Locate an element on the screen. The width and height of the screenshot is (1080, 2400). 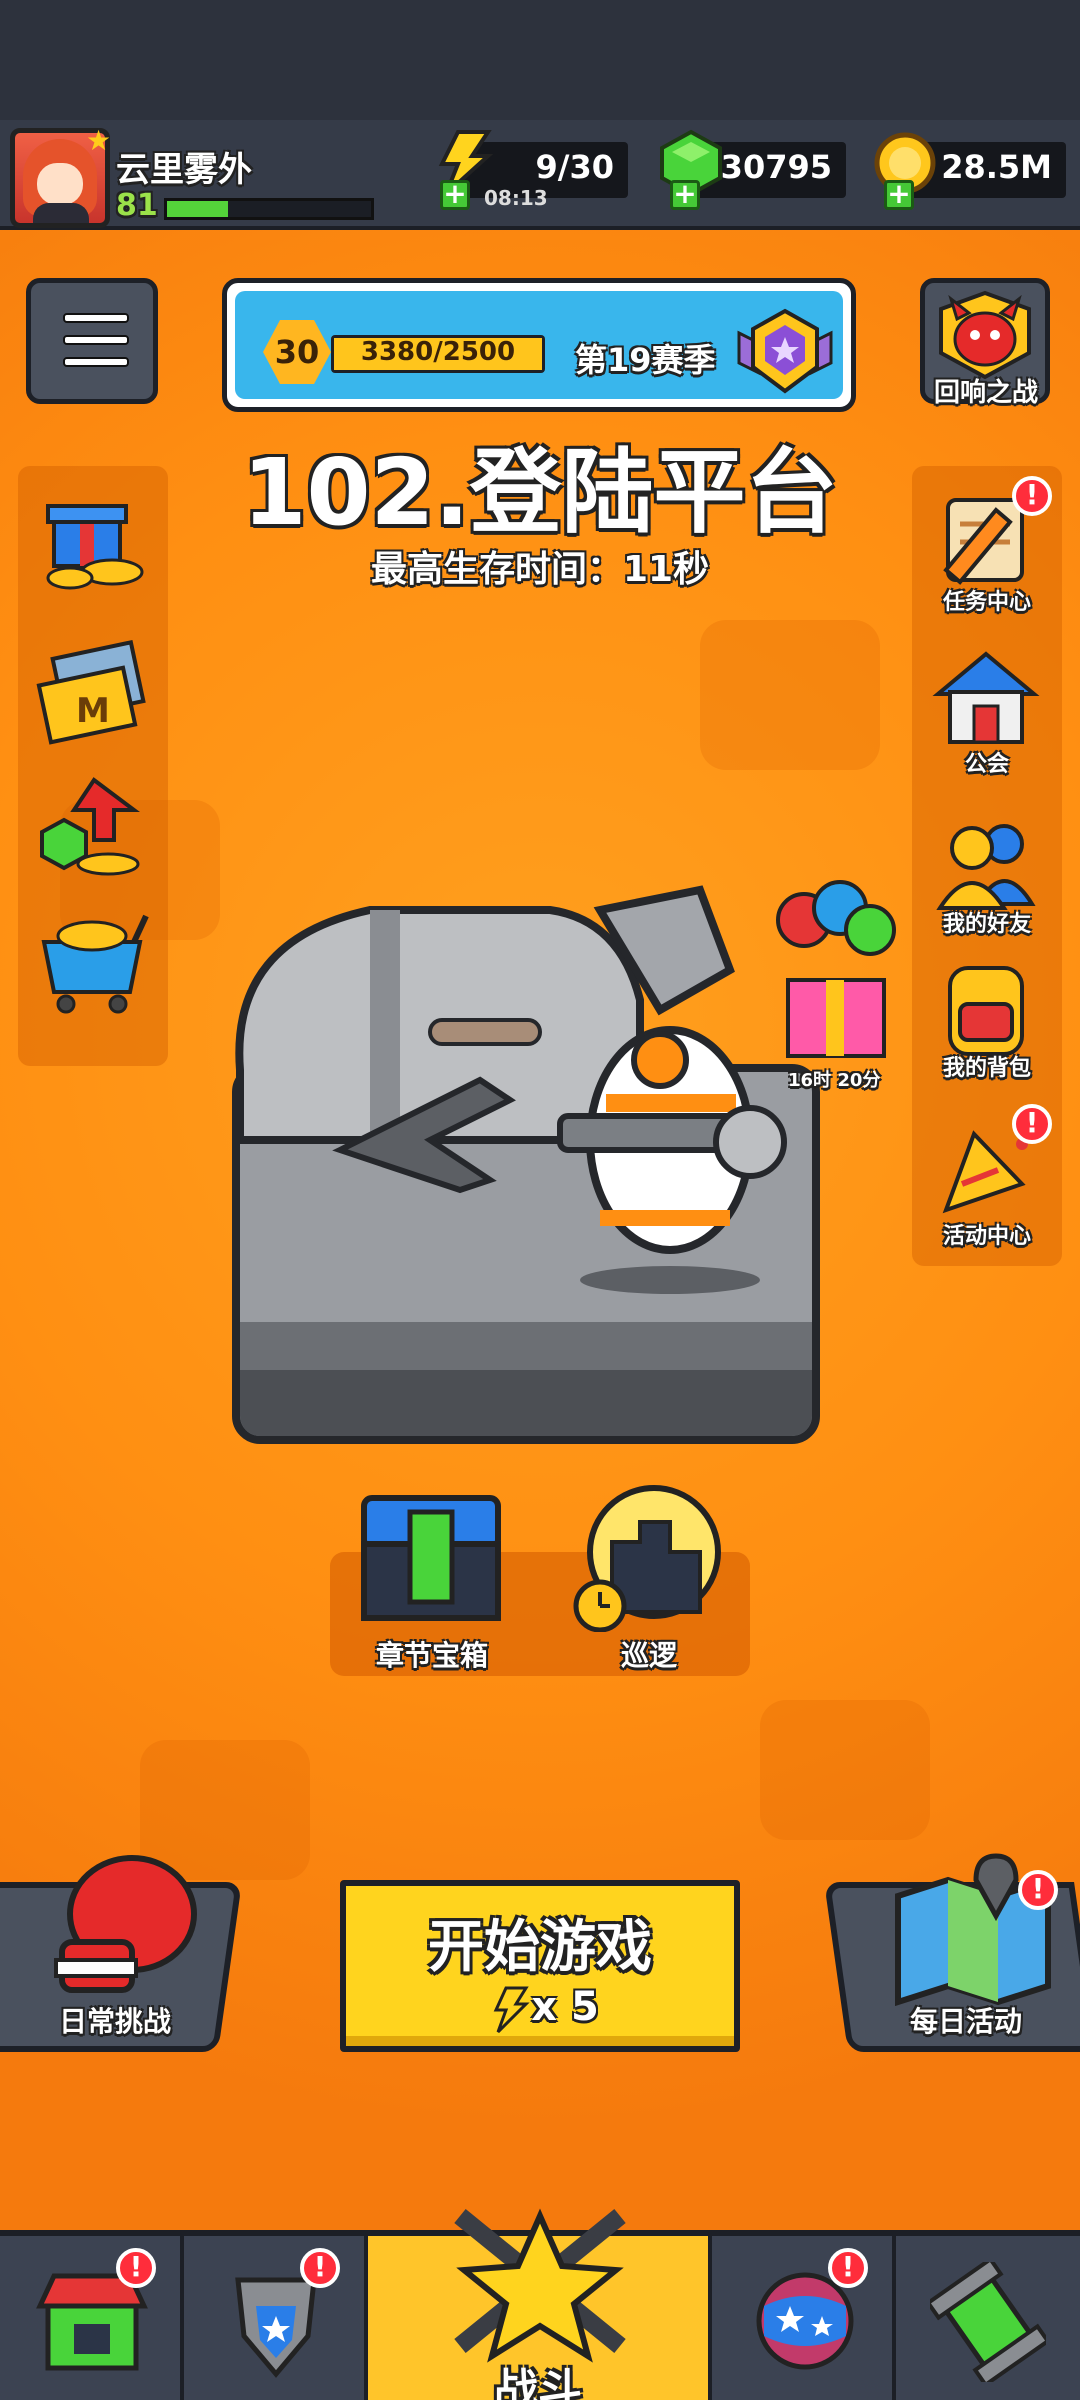
planet-alert-badge: ! is located at coordinates (848, 2268).